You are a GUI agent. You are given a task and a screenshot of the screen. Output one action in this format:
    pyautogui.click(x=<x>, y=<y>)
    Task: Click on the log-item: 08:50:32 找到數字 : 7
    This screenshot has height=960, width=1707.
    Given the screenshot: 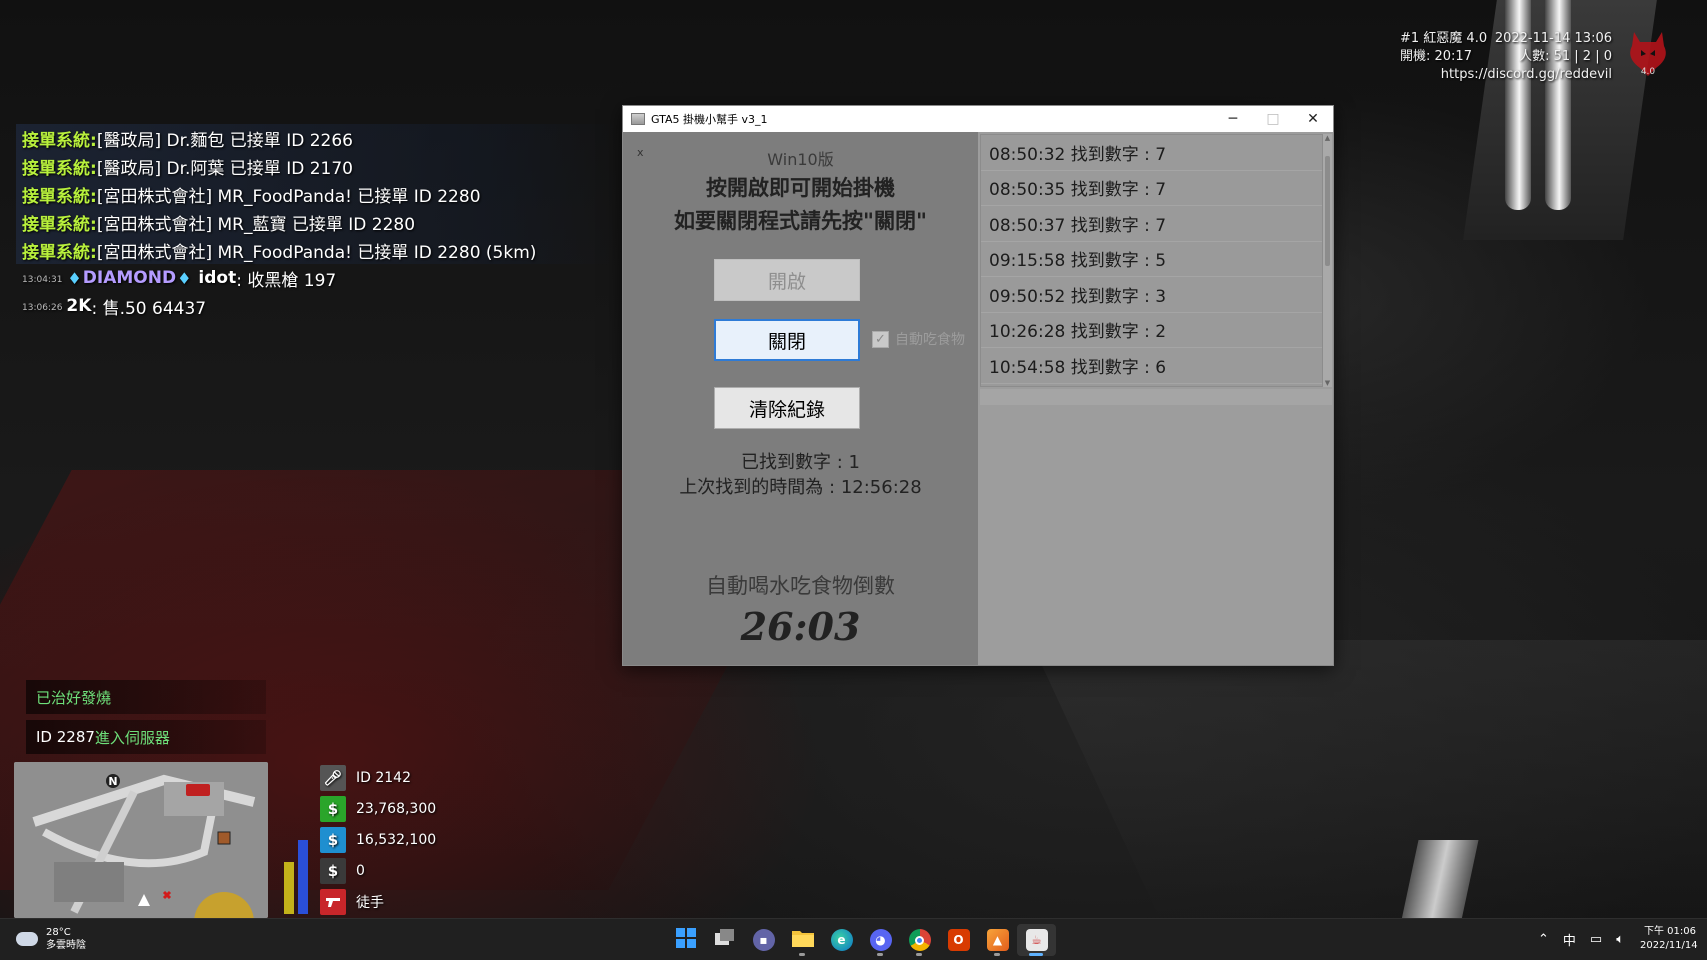 What is the action you would take?
    pyautogui.click(x=1151, y=153)
    